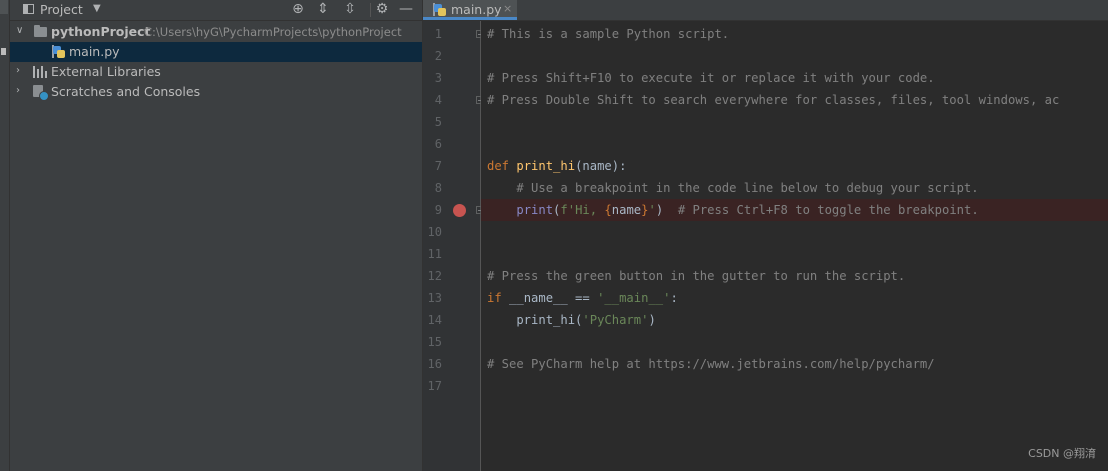  I want to click on line-number: 4, so click(438, 100).